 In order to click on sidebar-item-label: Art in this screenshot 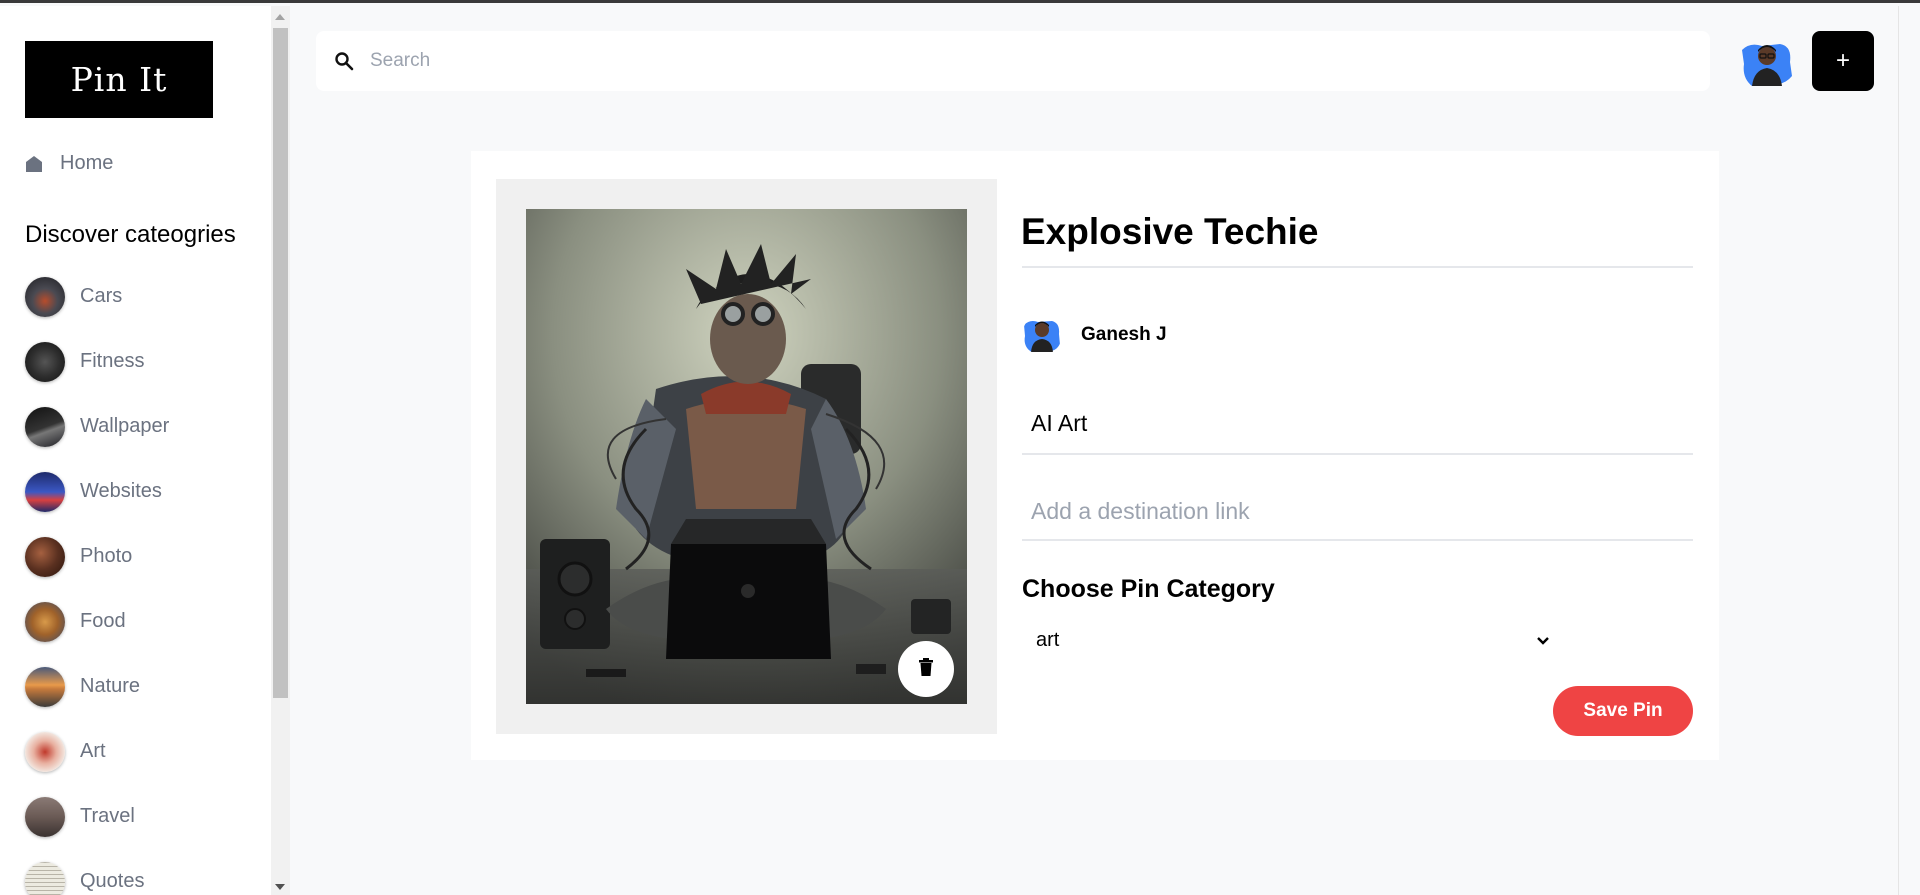, I will do `click(93, 751)`.